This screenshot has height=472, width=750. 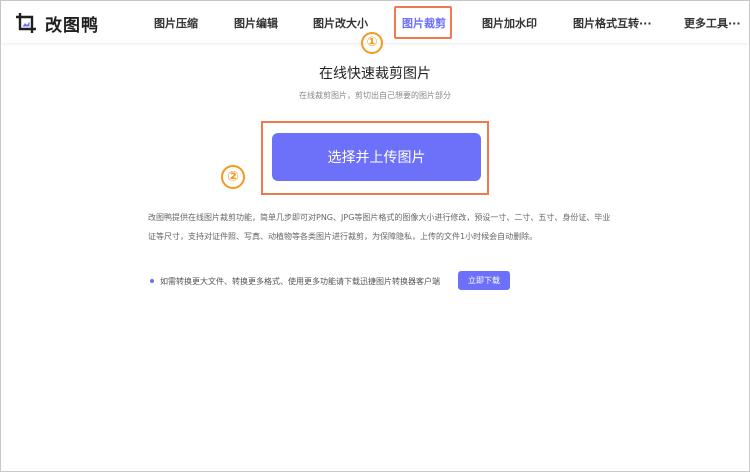 I want to click on nav-item-more-tools: 更多工具···, so click(x=712, y=23).